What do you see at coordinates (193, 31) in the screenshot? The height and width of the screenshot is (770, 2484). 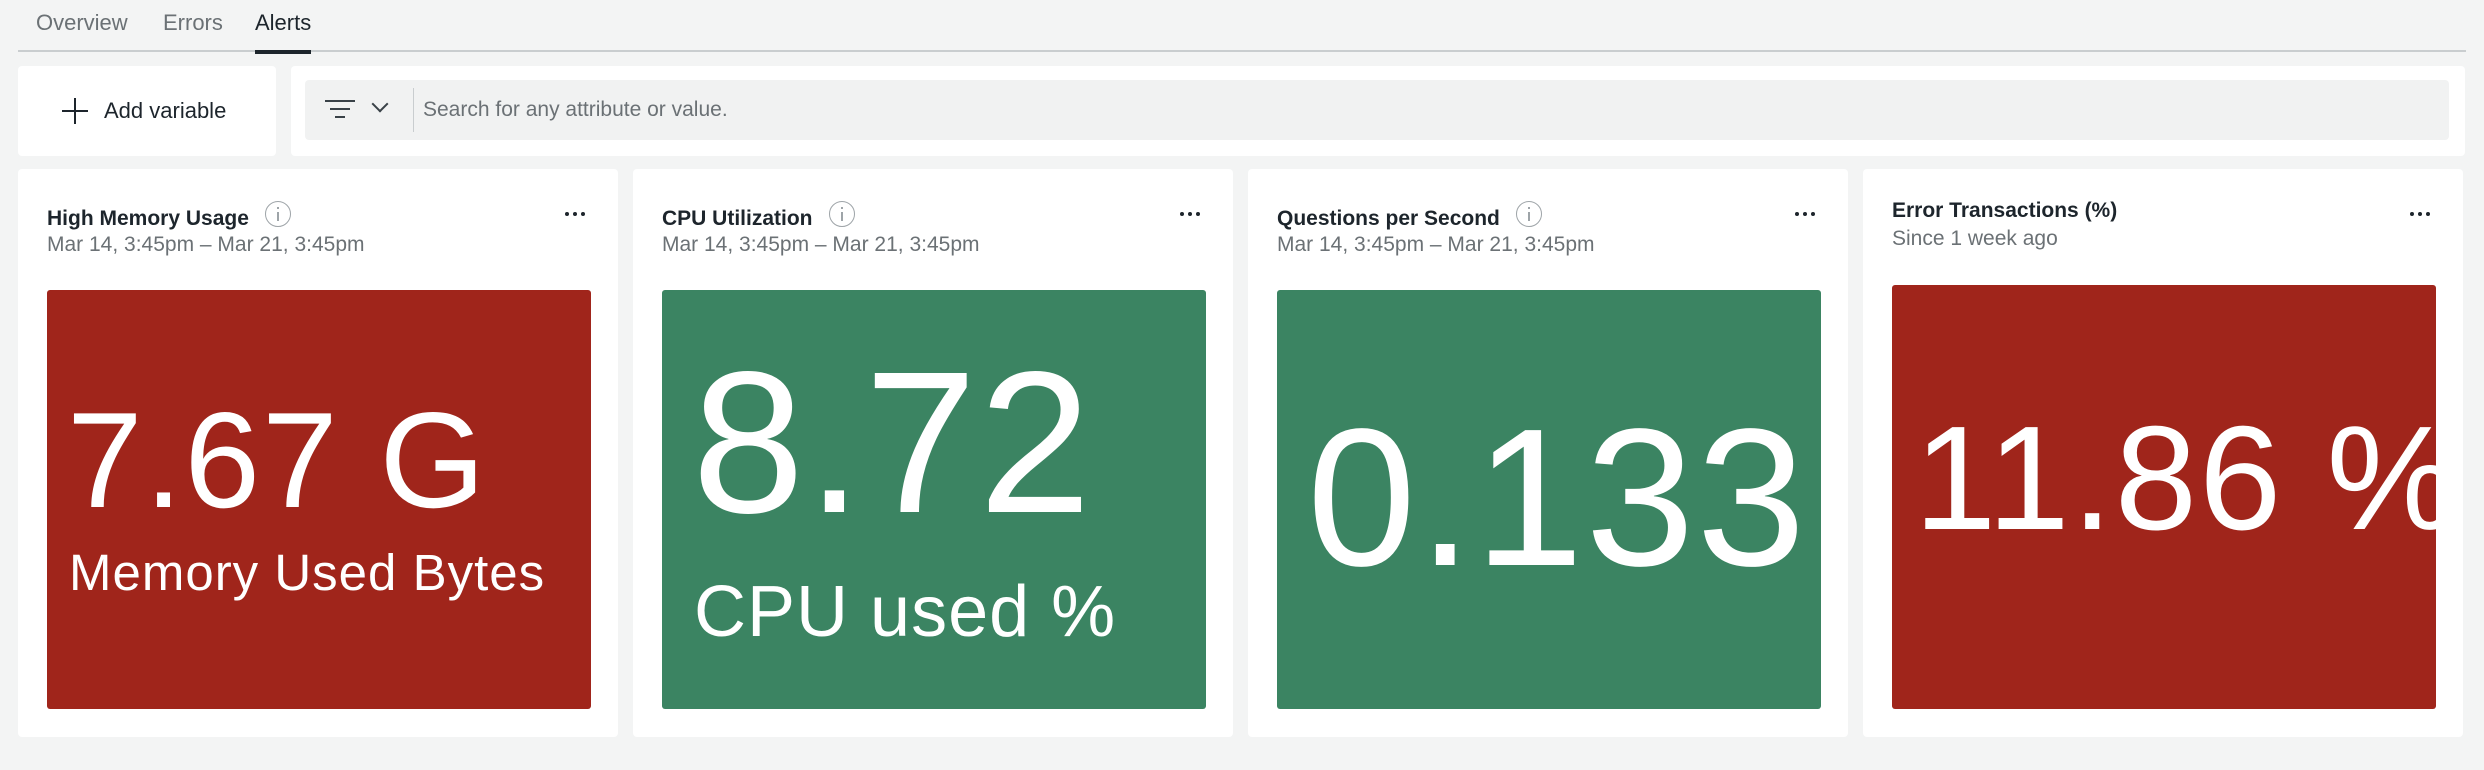 I see `tab-errors: Errors` at bounding box center [193, 31].